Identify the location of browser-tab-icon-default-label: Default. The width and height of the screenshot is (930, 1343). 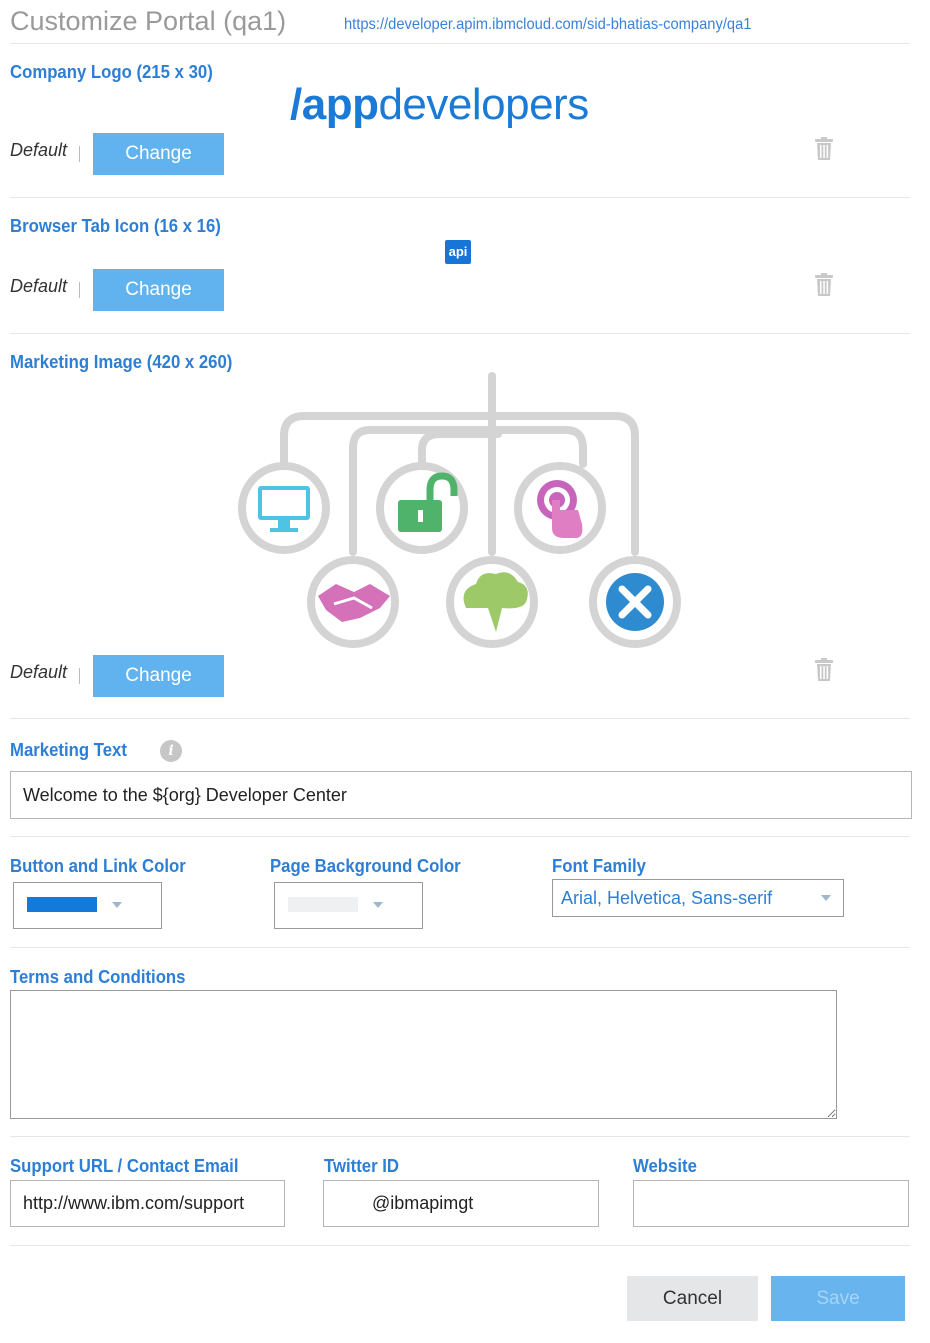
(39, 286).